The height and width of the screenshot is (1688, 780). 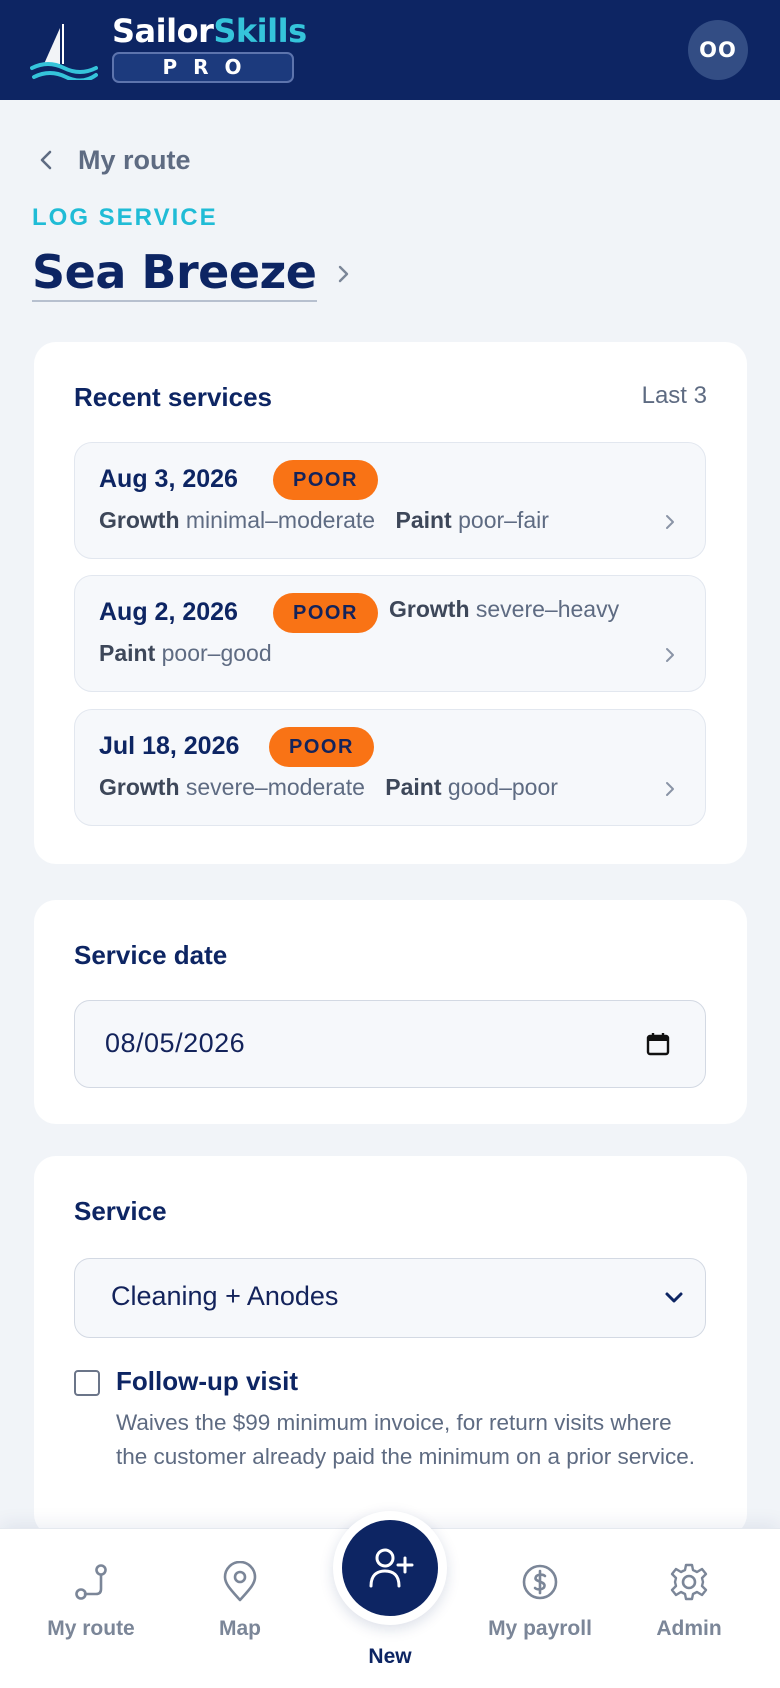 I want to click on service-item-growth: Growth severe–heavy, so click(x=504, y=609).